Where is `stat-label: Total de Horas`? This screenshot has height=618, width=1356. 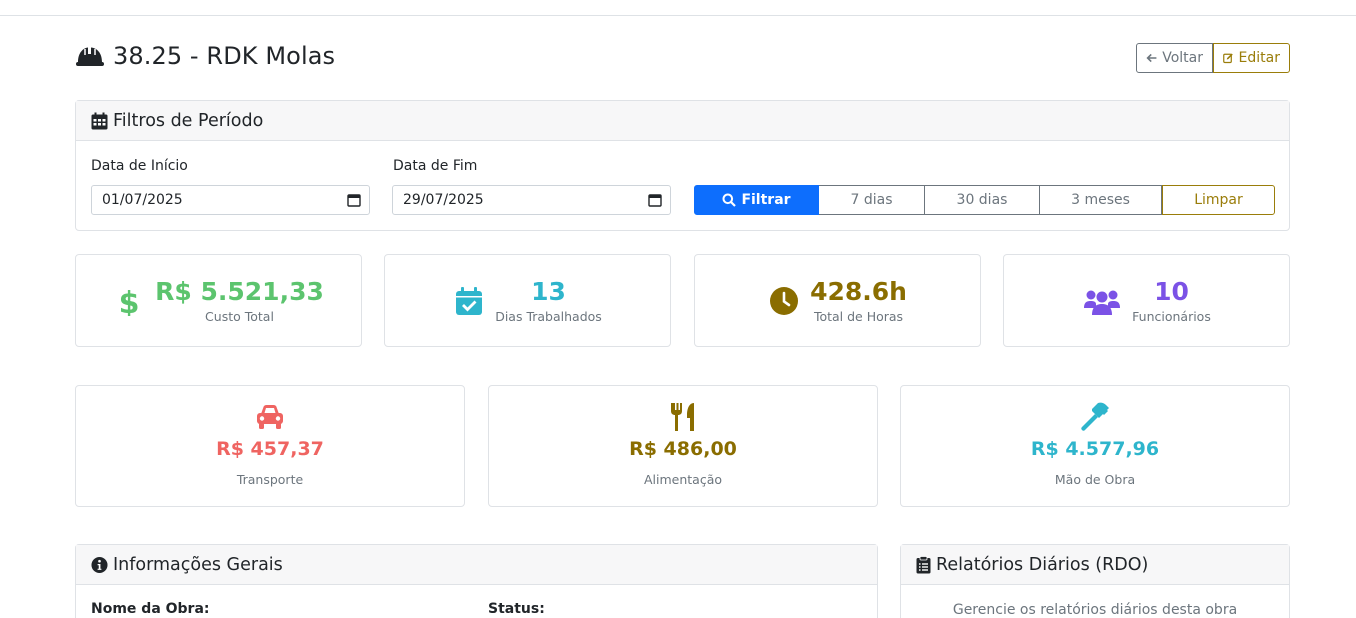
stat-label: Total de Horas is located at coordinates (858, 316).